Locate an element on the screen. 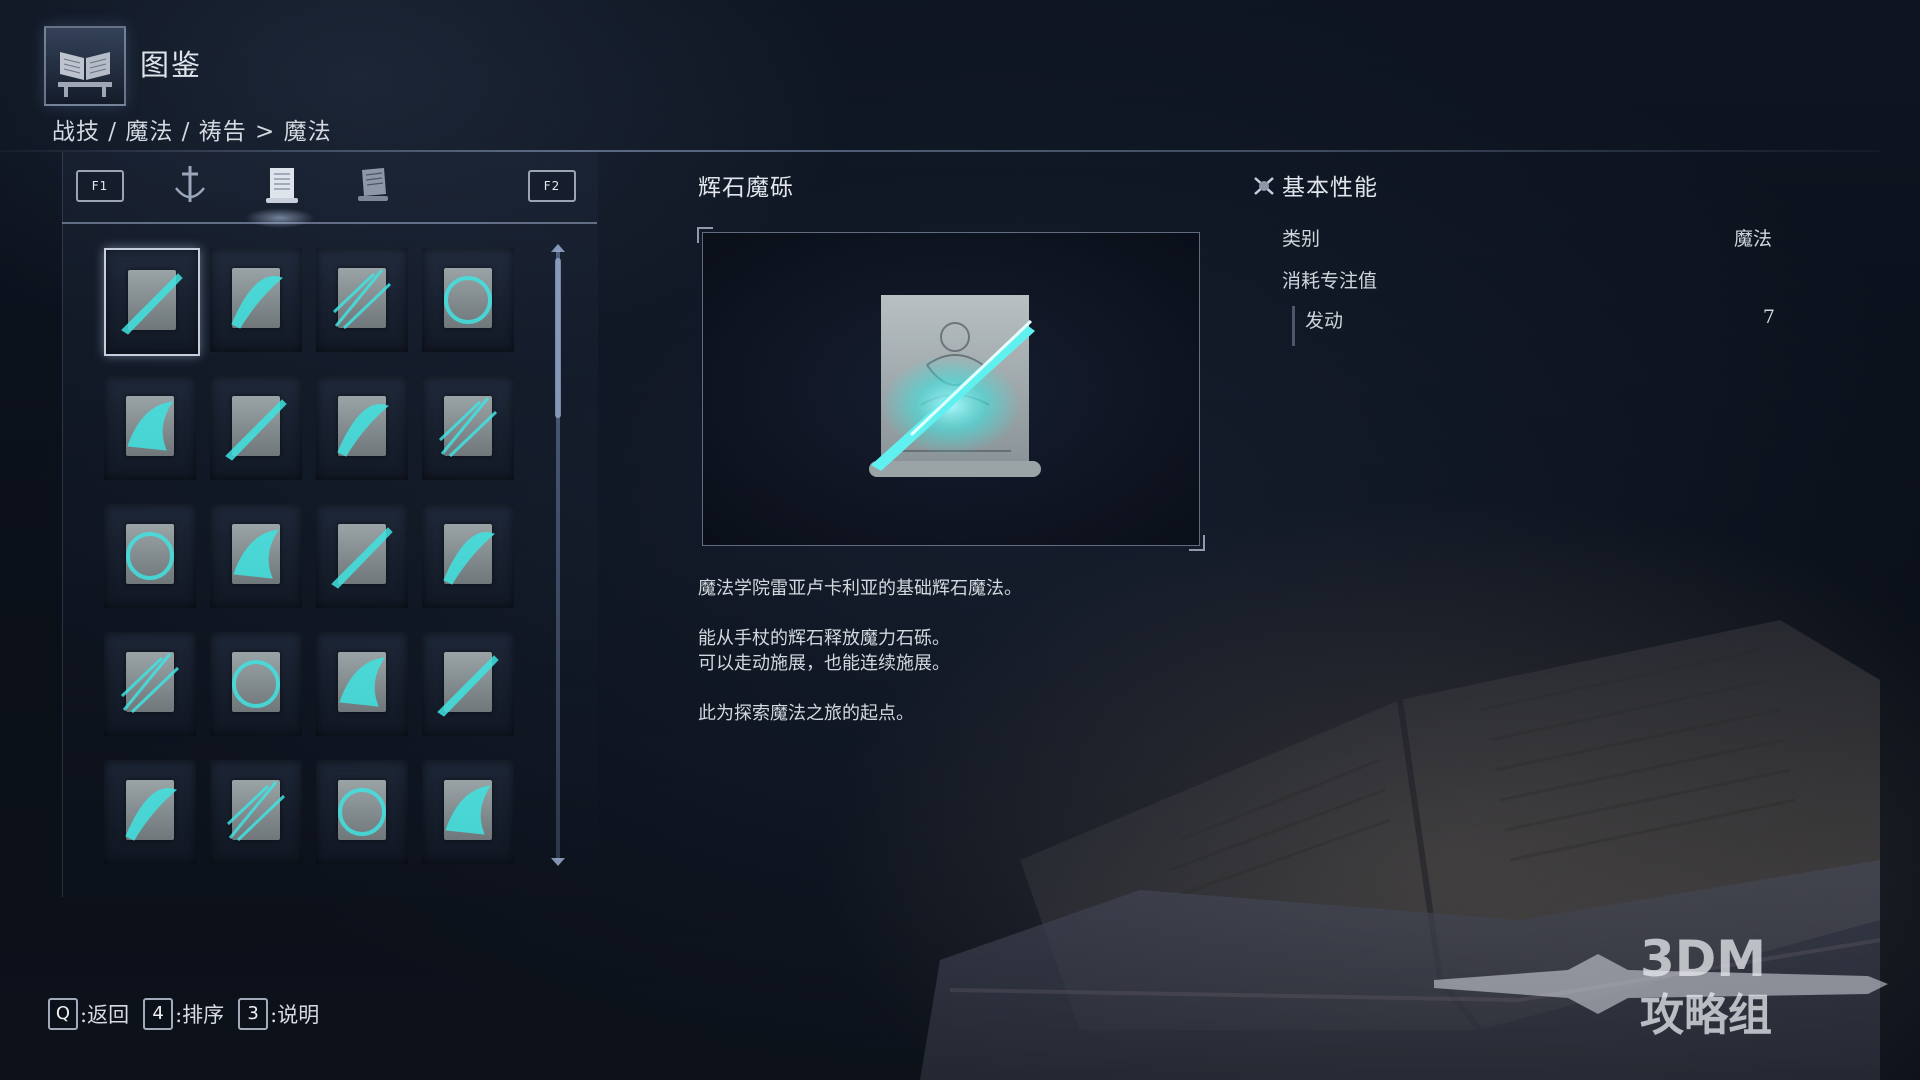  tab-sorceries is located at coordinates (282, 186).